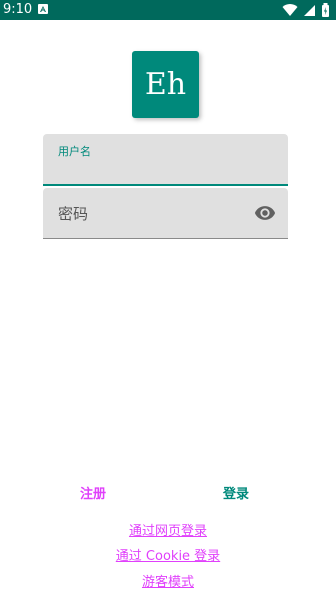 The image size is (336, 600). What do you see at coordinates (168, 580) in the screenshot?
I see `guest-mode-link: 游客模式` at bounding box center [168, 580].